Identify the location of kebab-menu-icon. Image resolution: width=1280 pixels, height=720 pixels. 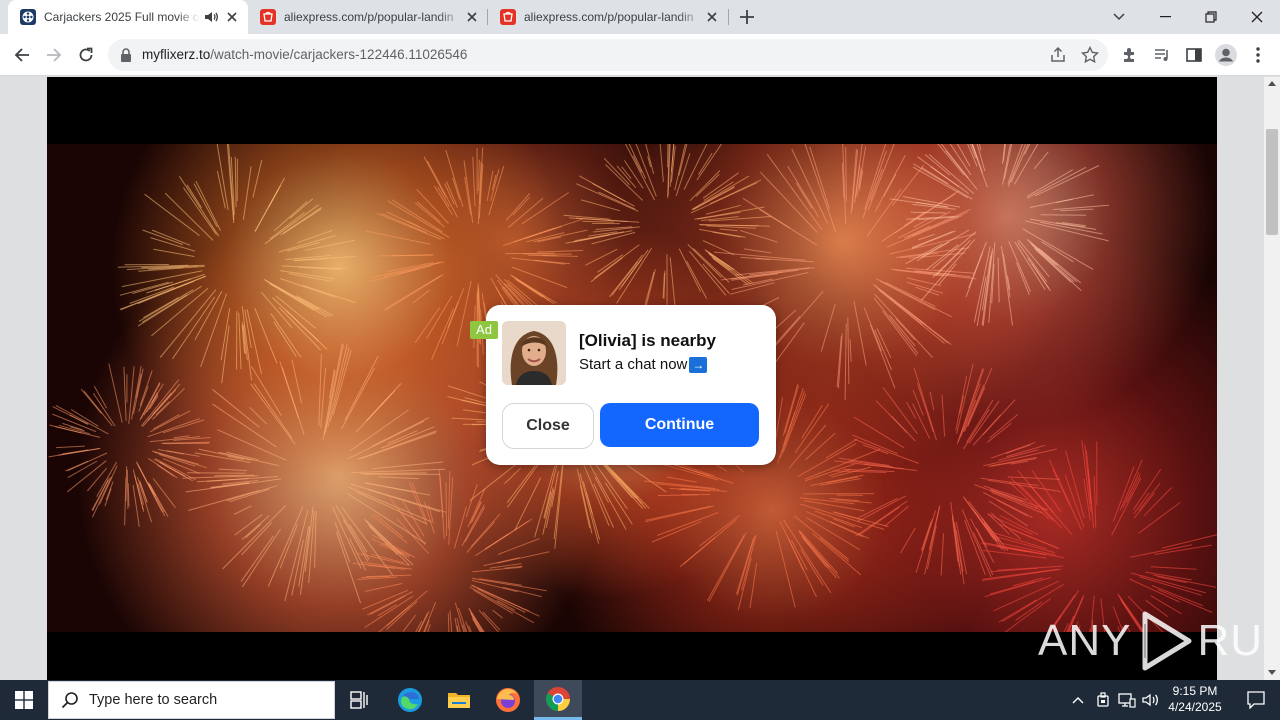
(1258, 55).